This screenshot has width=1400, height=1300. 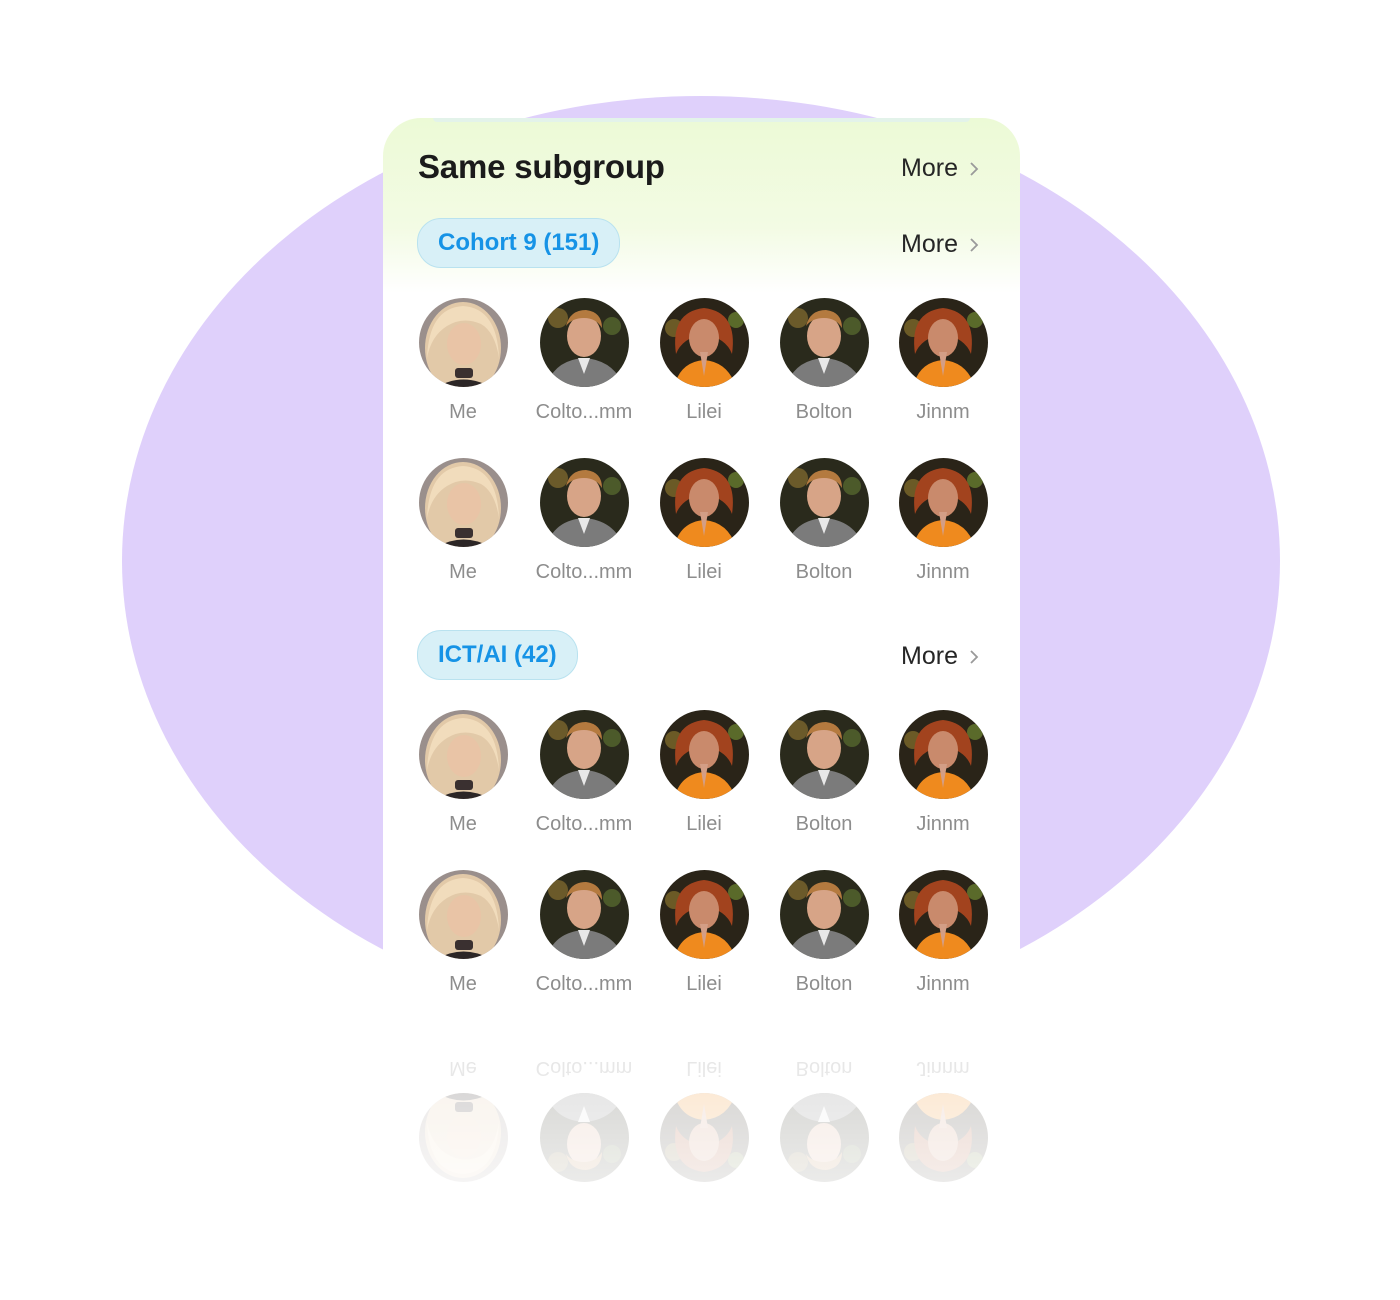 I want to click on group-header-cohort: Cohort 9 (151) More, so click(x=701, y=244).